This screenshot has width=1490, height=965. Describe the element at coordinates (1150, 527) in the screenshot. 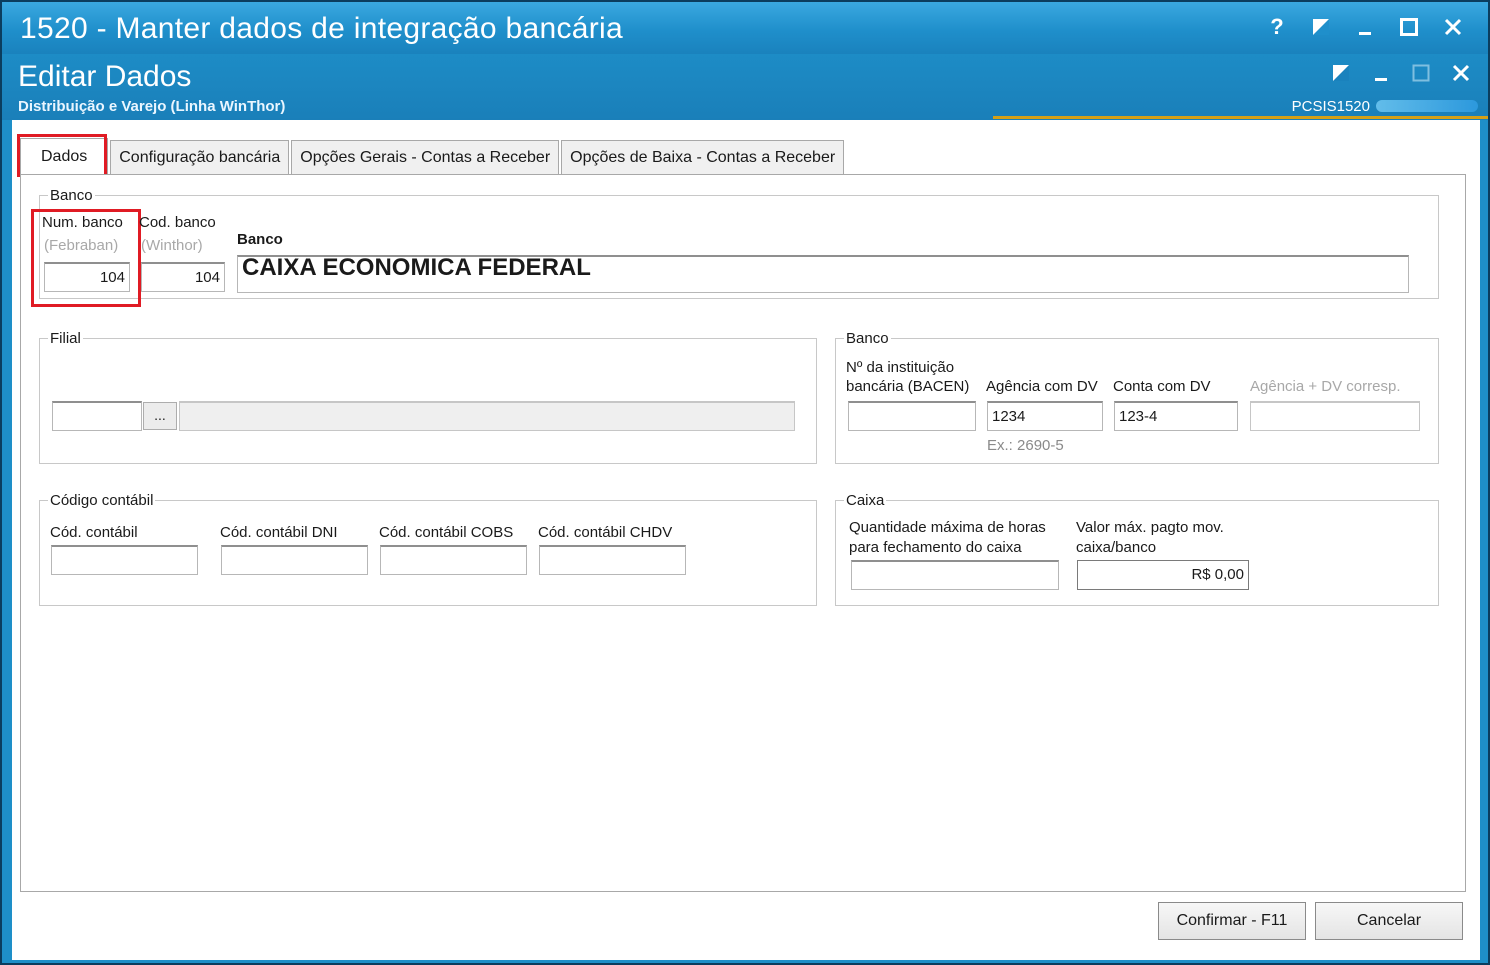

I see `valor-label-1: Valor máx. pagto mov.` at that location.